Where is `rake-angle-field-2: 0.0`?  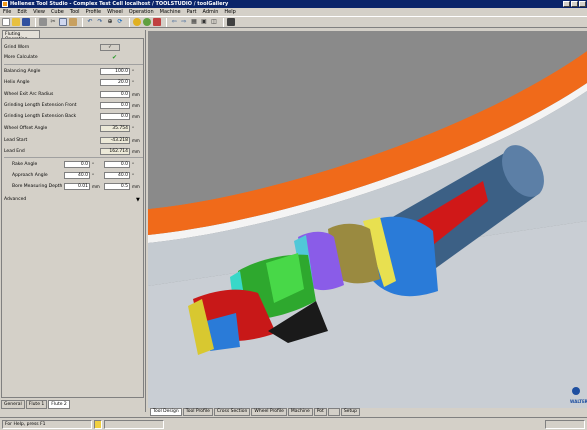
rake-angle-field-2: 0.0 is located at coordinates (117, 164).